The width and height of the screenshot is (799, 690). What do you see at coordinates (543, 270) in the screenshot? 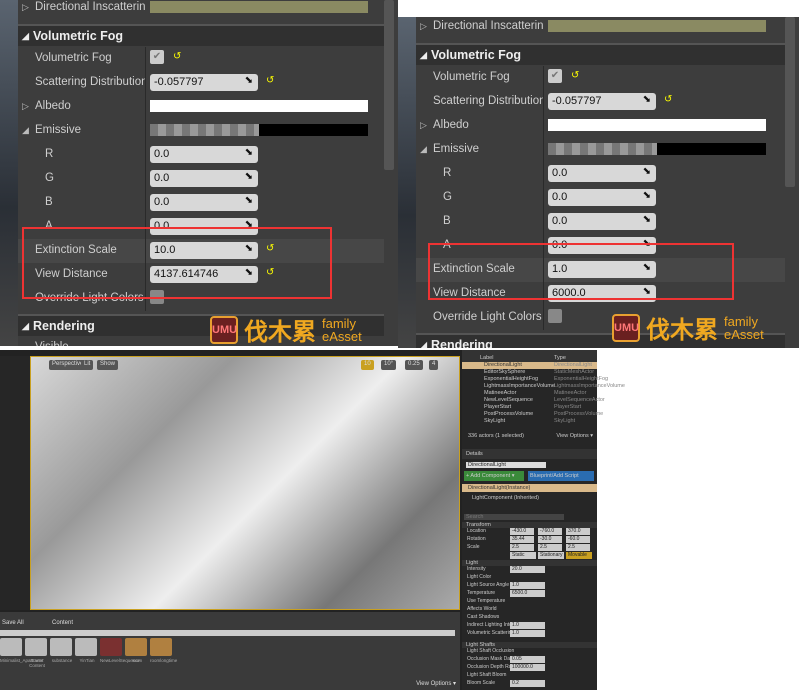
I see `column-divider` at bounding box center [543, 270].